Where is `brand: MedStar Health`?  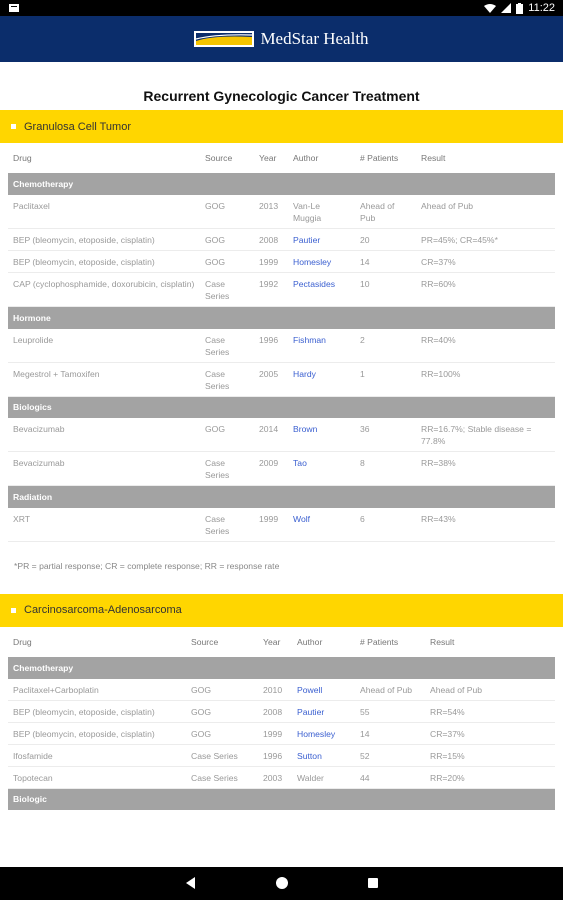
brand: MedStar Health is located at coordinates (281, 39).